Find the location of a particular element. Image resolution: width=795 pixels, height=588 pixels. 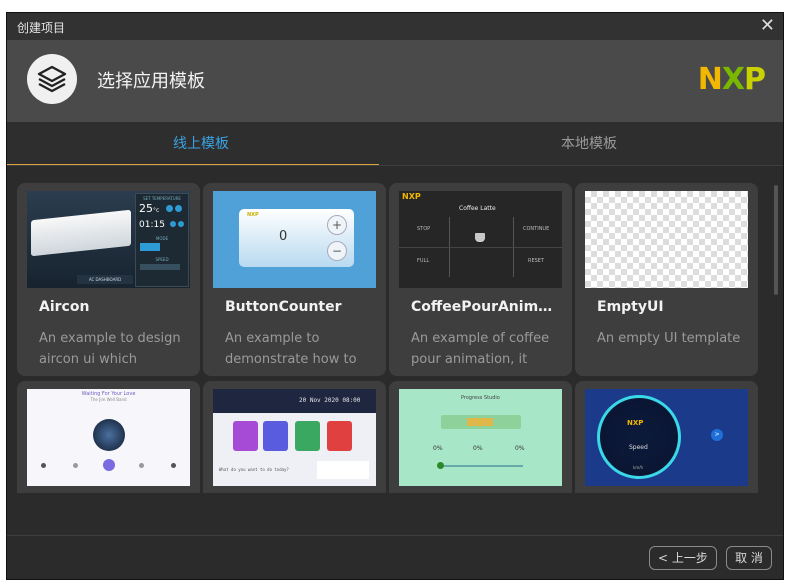

stop-label: STOP is located at coordinates (424, 229).